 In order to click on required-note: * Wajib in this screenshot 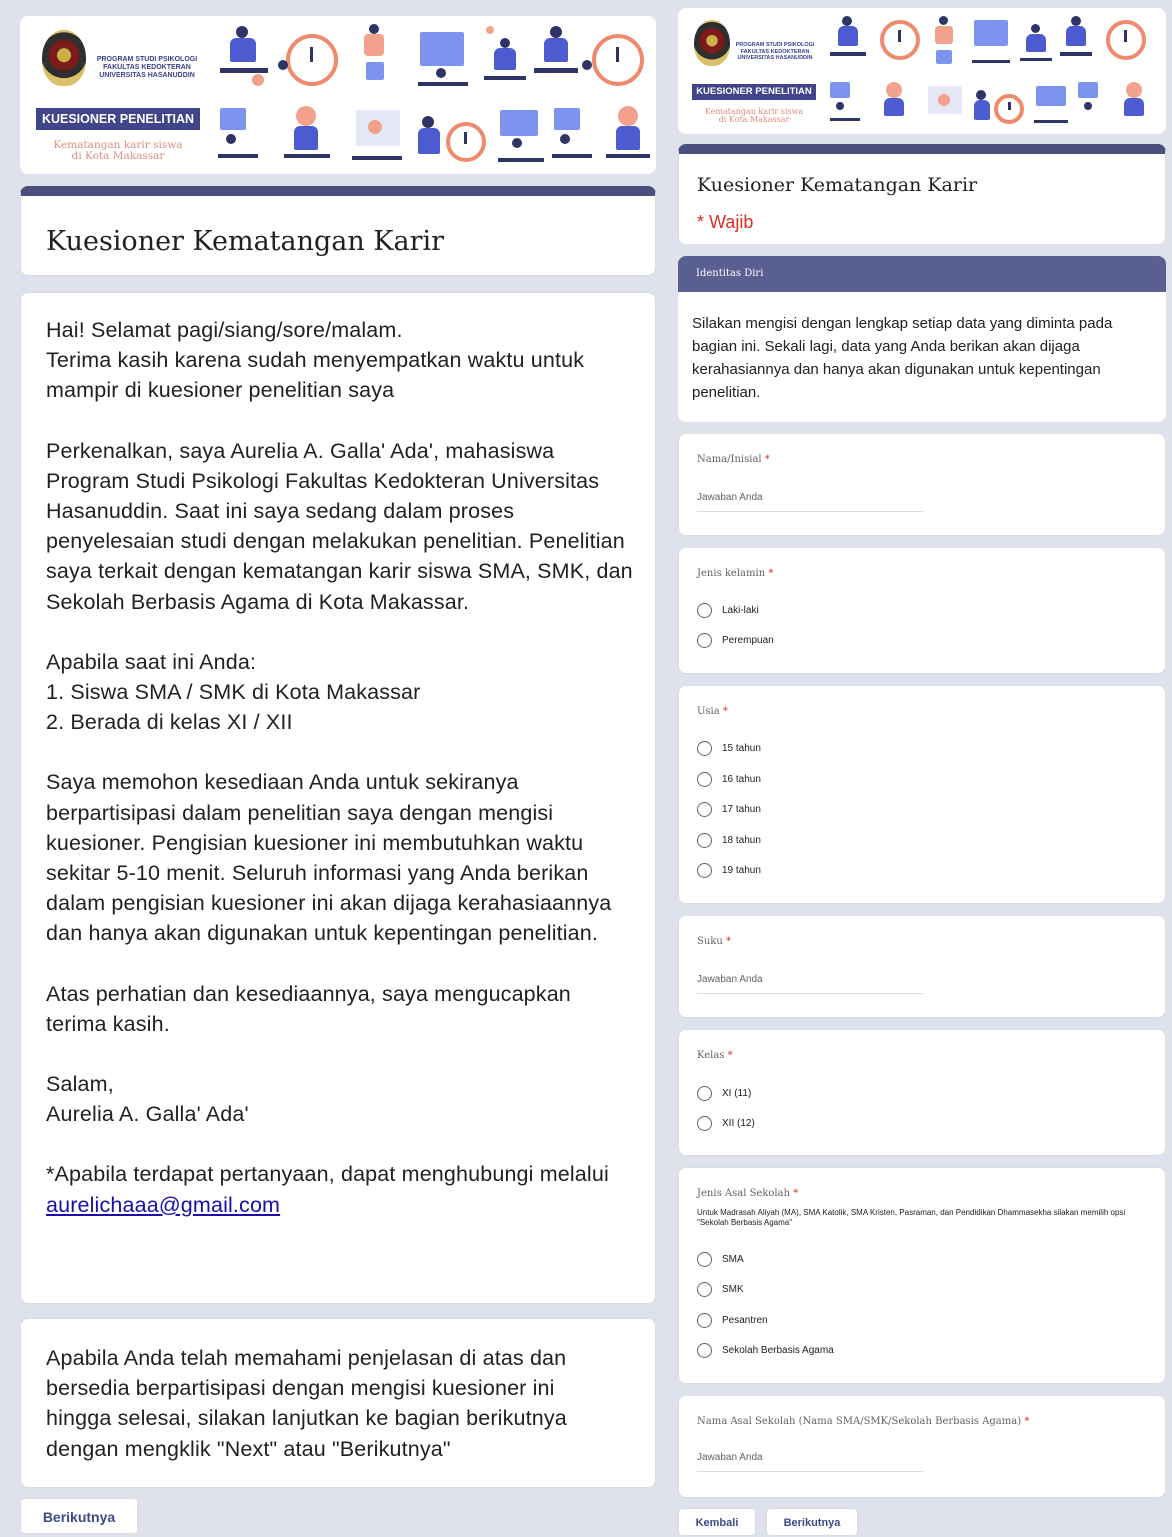, I will do `click(725, 222)`.